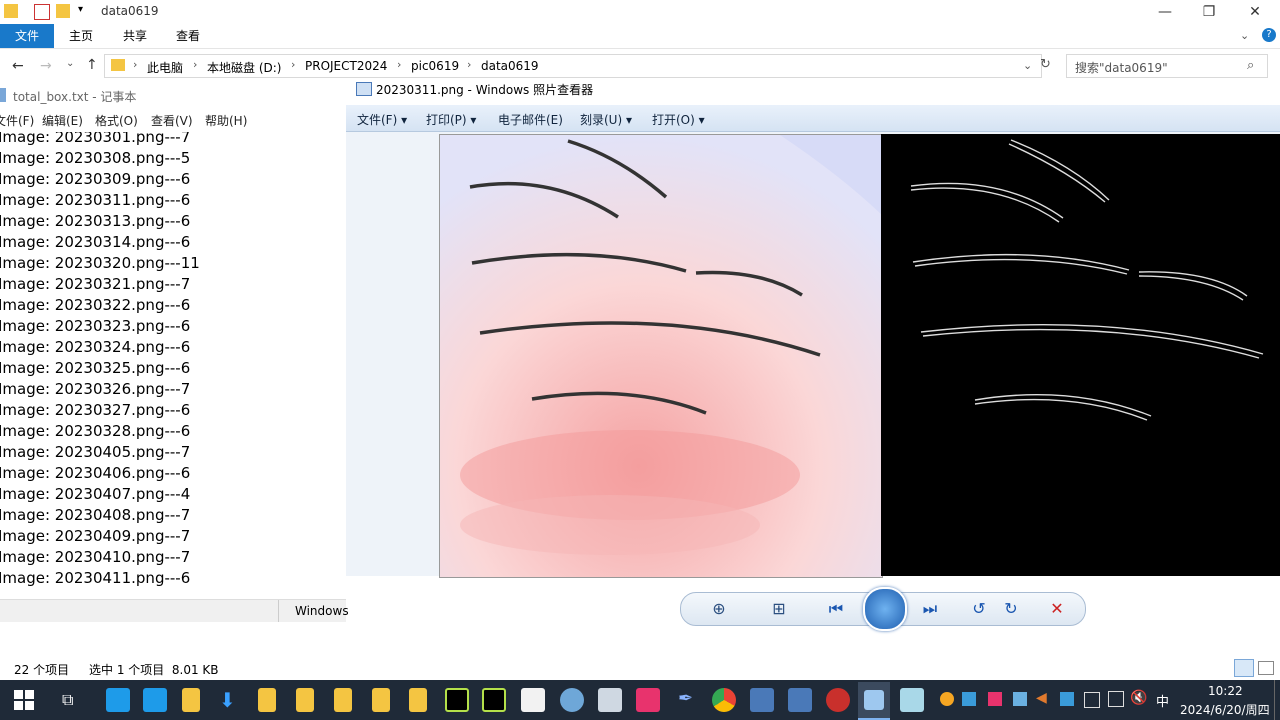 This screenshot has height=720, width=1280. I want to click on breadcrumb-data0619: data0619, so click(510, 66).